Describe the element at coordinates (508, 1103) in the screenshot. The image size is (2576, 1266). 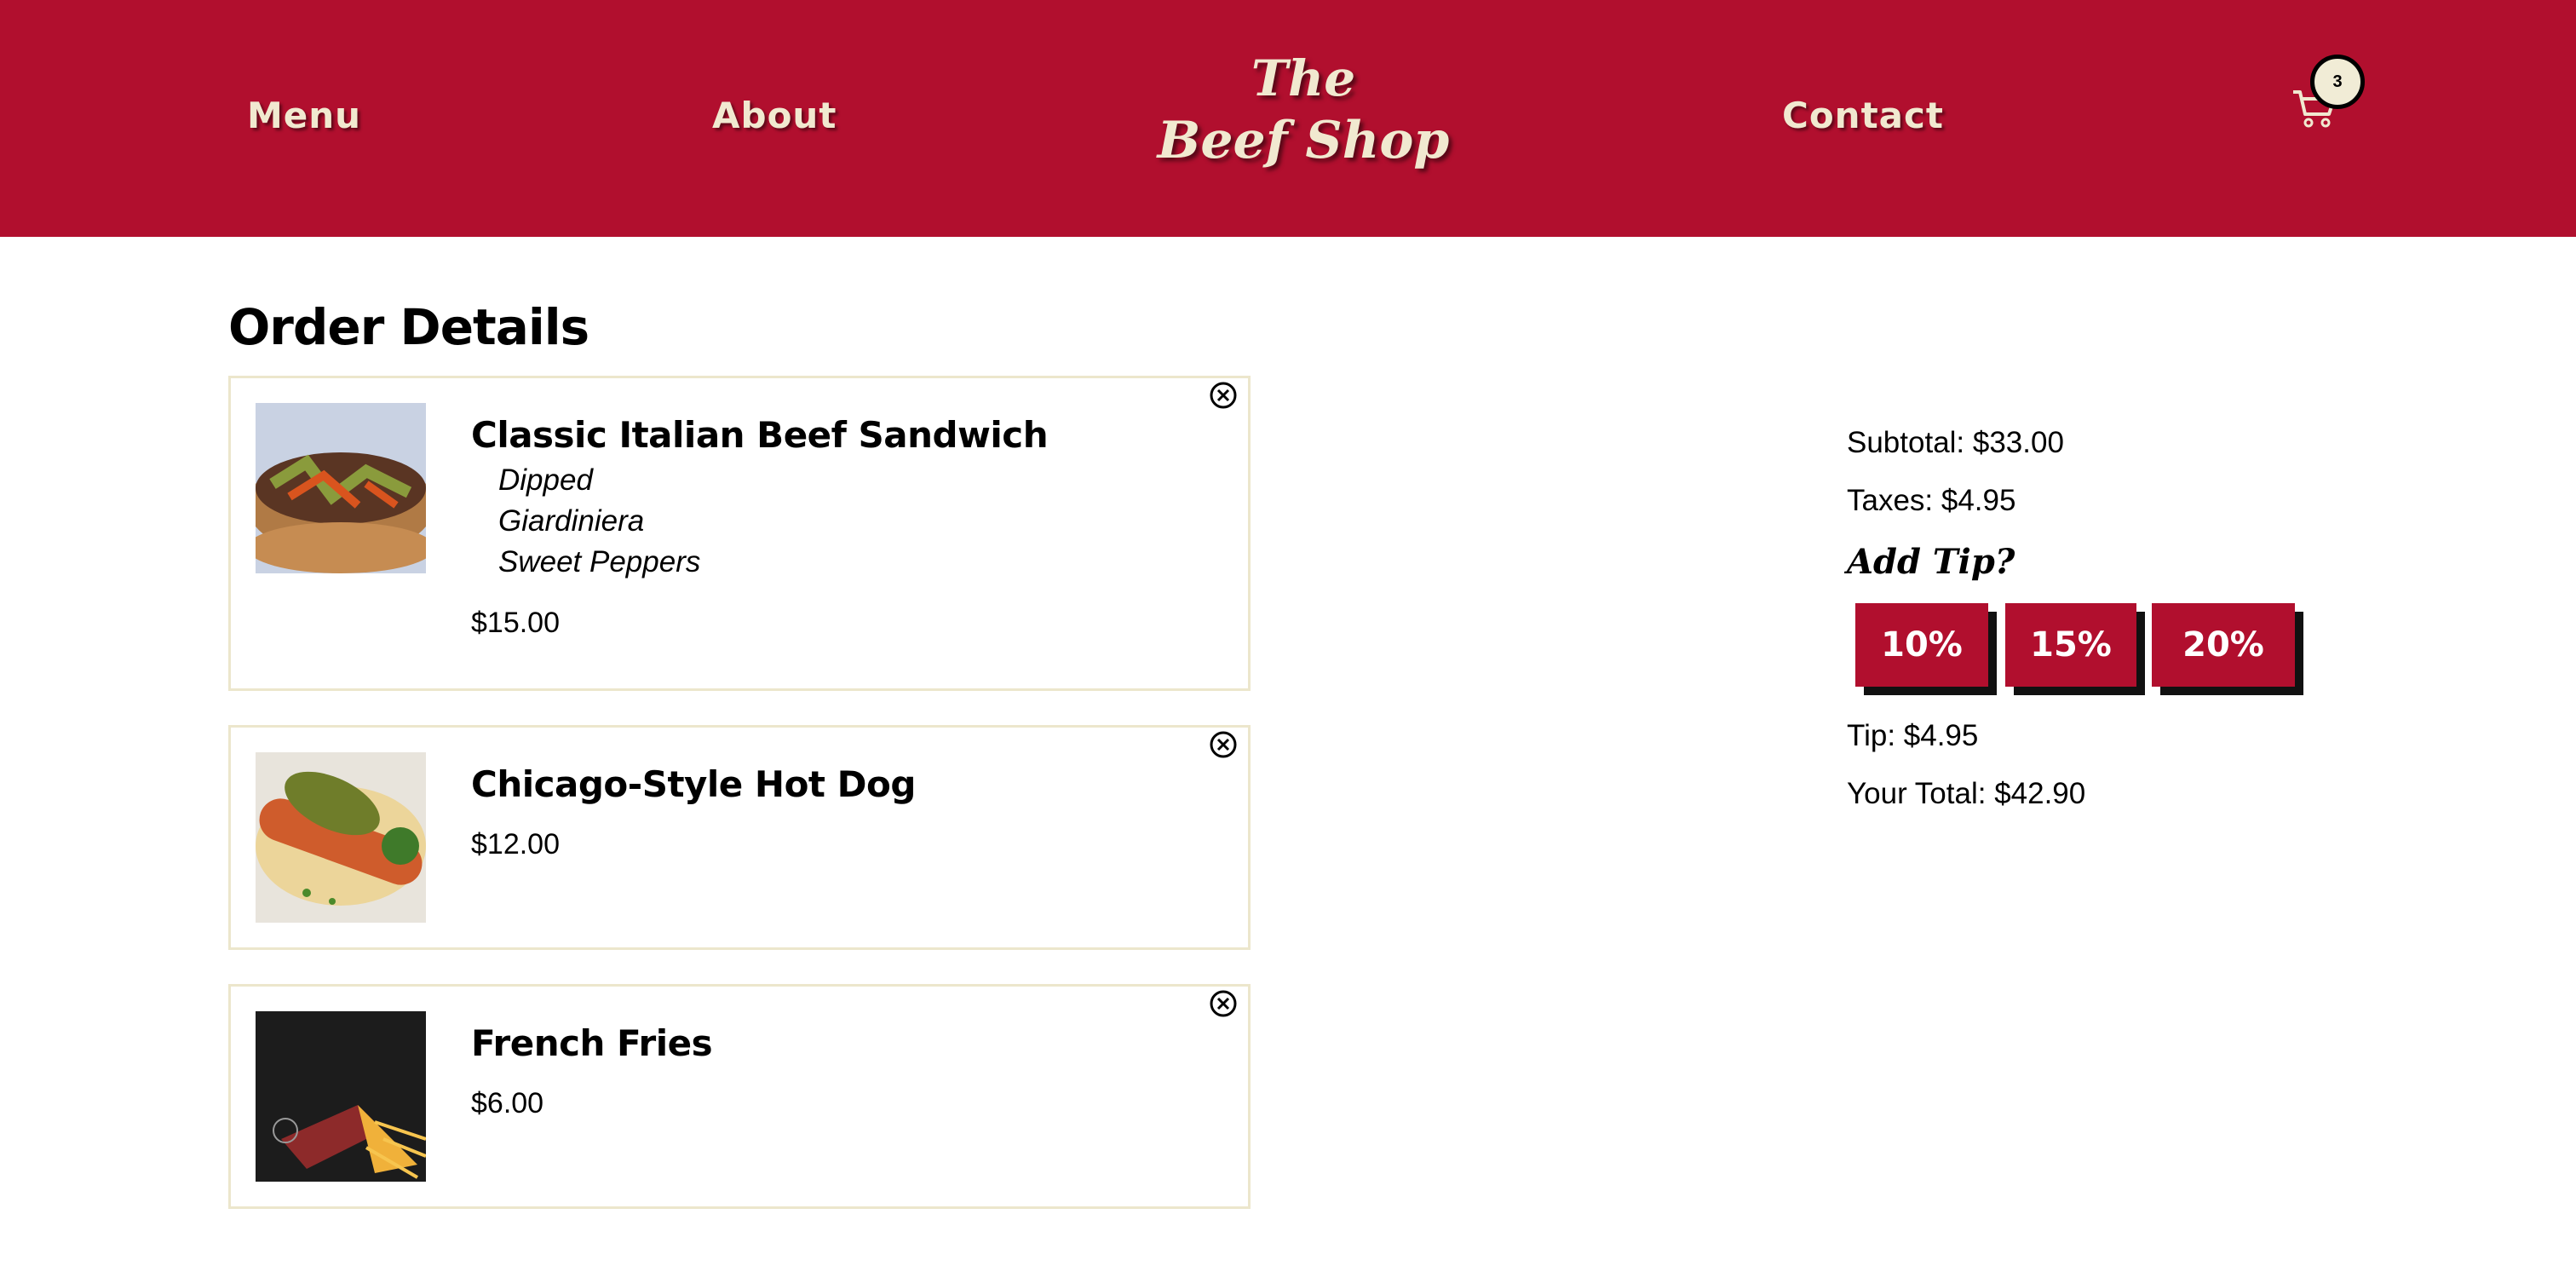
I see `item-price: $6.00` at that location.